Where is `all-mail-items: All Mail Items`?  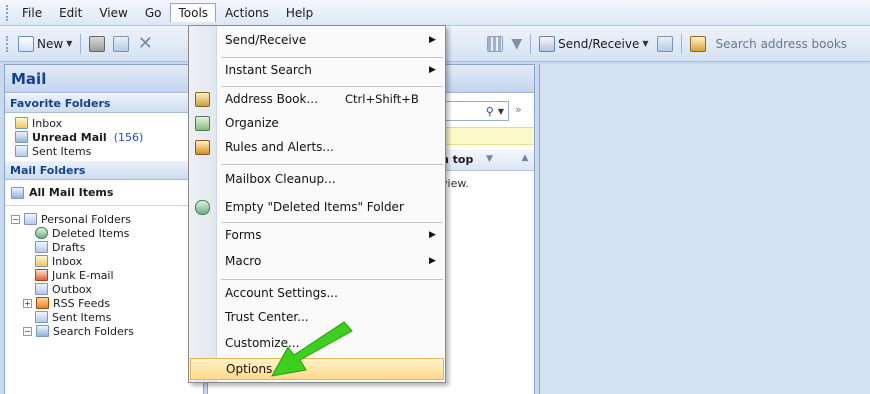
all-mail-items: All Mail Items is located at coordinates (104, 193).